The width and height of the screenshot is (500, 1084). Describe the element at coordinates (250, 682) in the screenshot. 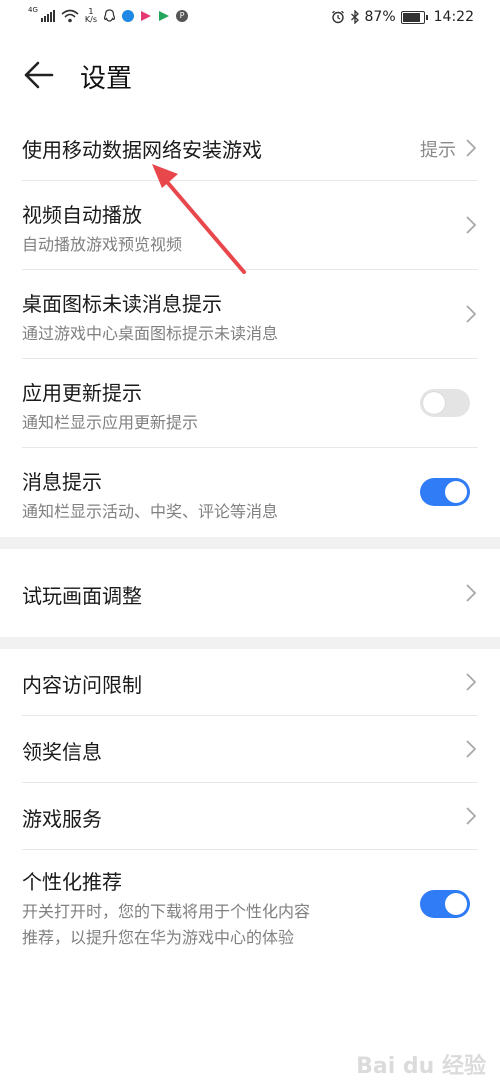

I see `setting-content-restriction: 内容访问限制` at that location.